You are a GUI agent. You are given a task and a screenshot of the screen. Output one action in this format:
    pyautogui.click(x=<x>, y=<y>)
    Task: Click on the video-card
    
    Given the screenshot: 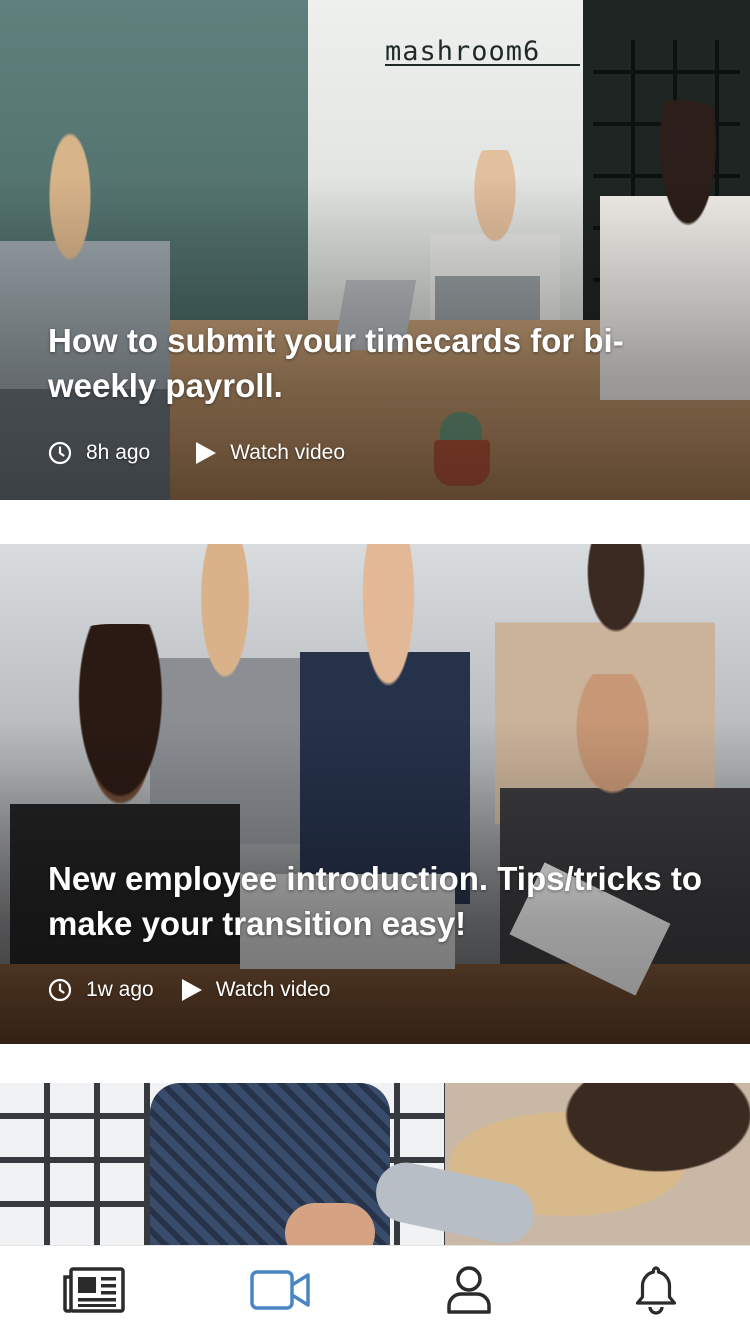 What is the action you would take?
    pyautogui.click(x=375, y=1164)
    